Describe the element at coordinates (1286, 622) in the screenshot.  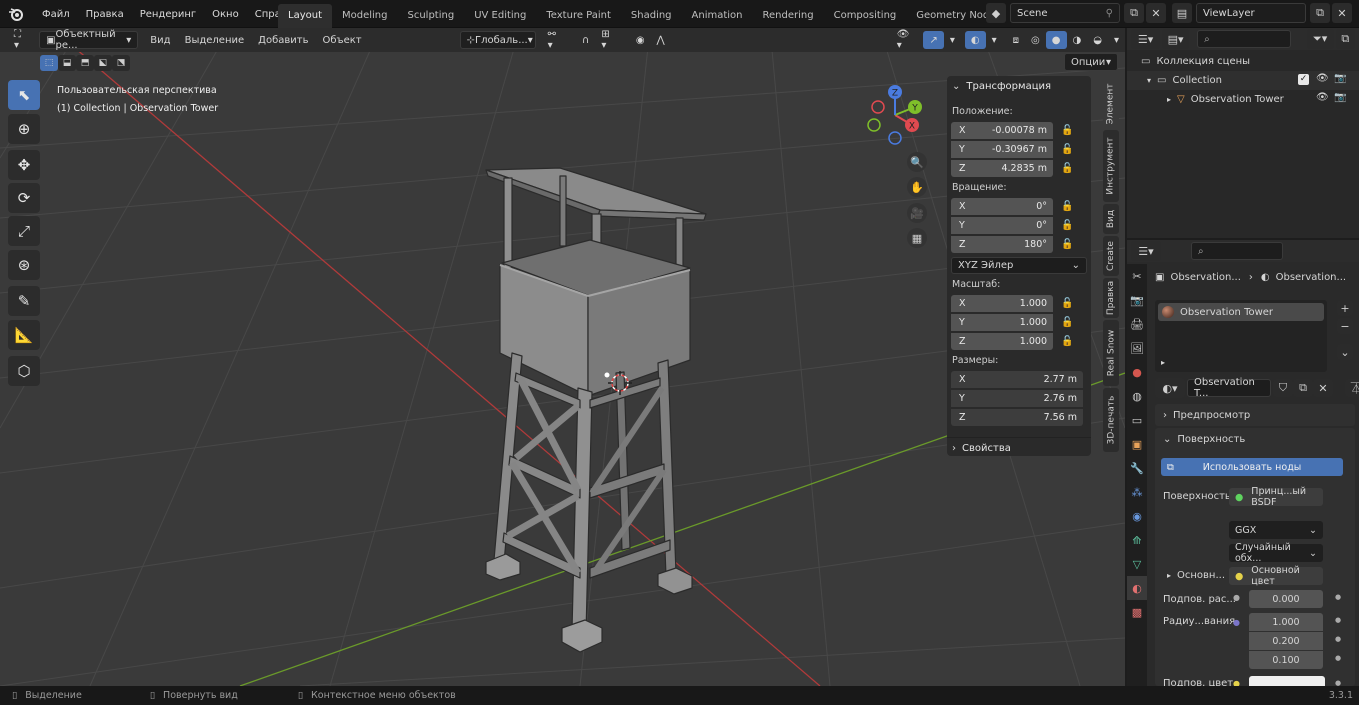
I see `radius-x-field: 1.000` at that location.